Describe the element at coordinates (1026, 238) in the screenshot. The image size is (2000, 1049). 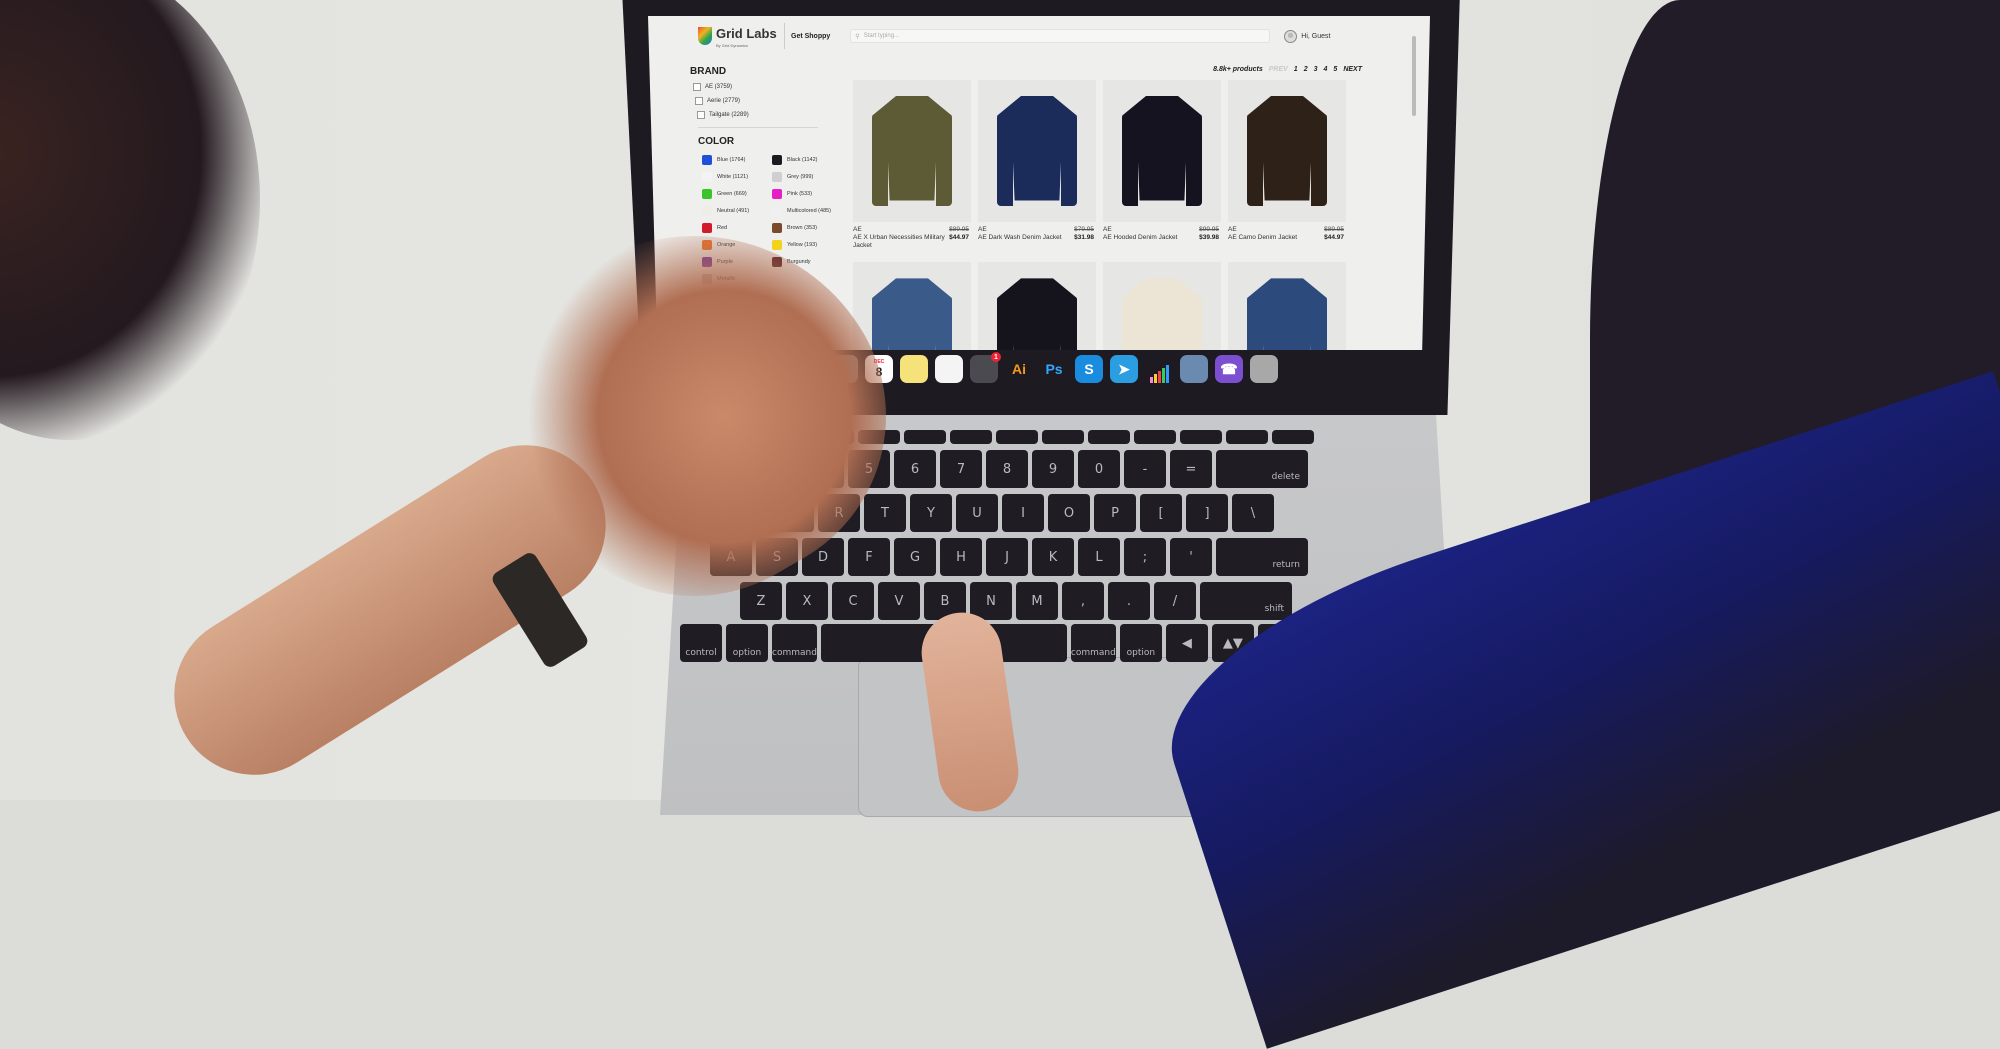
I see `product-name: AE Dark Wash Denim Jacket` at that location.